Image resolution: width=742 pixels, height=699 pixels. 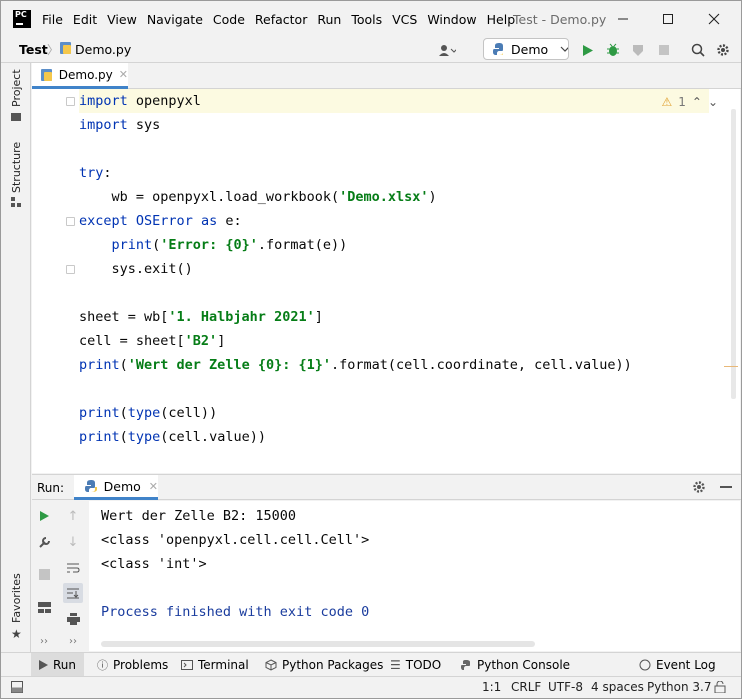 What do you see at coordinates (565, 687) in the screenshot?
I see `file-encoding: UTF-8` at bounding box center [565, 687].